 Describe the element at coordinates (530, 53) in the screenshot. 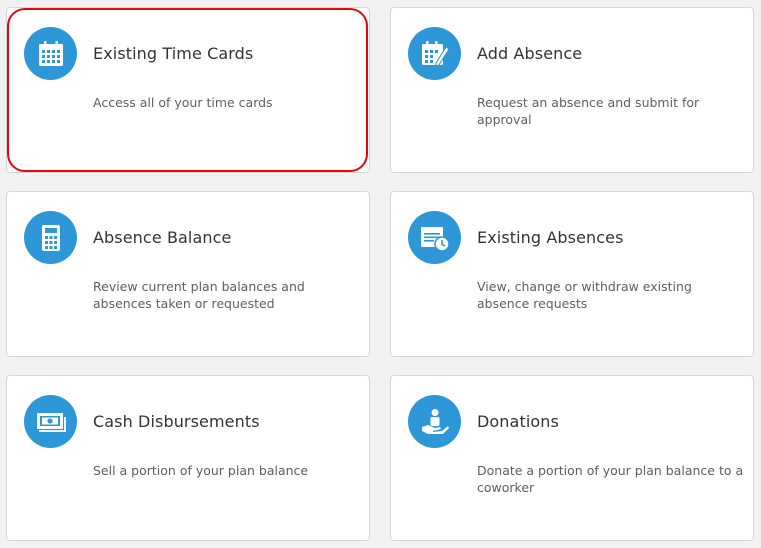

I see `card-title: Add Absence` at that location.